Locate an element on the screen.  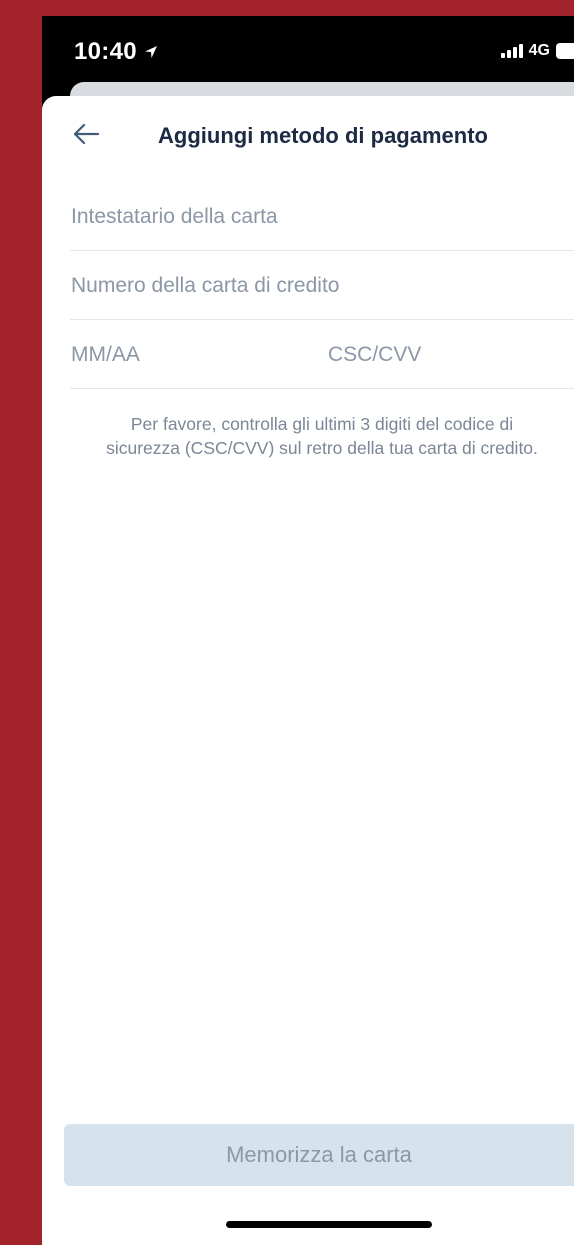
status-indicators: 4G is located at coordinates (537, 51).